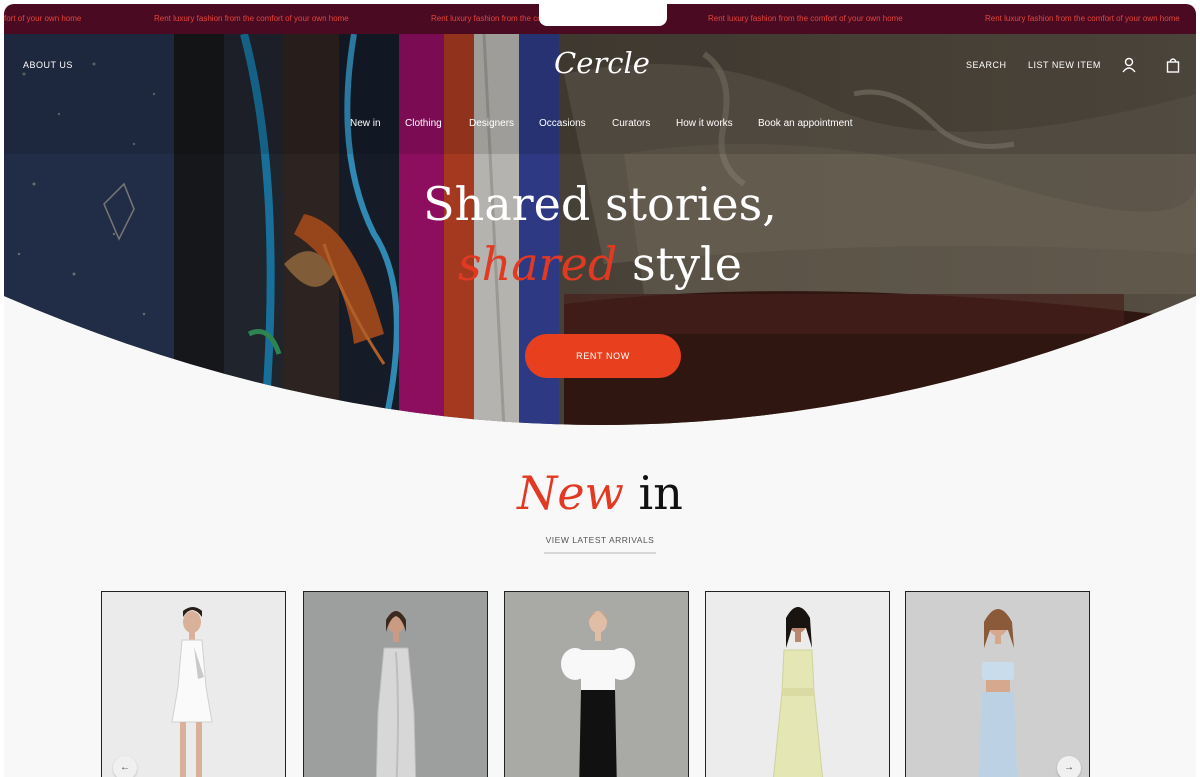  I want to click on hero-headline-accent: shared, so click(538, 264).